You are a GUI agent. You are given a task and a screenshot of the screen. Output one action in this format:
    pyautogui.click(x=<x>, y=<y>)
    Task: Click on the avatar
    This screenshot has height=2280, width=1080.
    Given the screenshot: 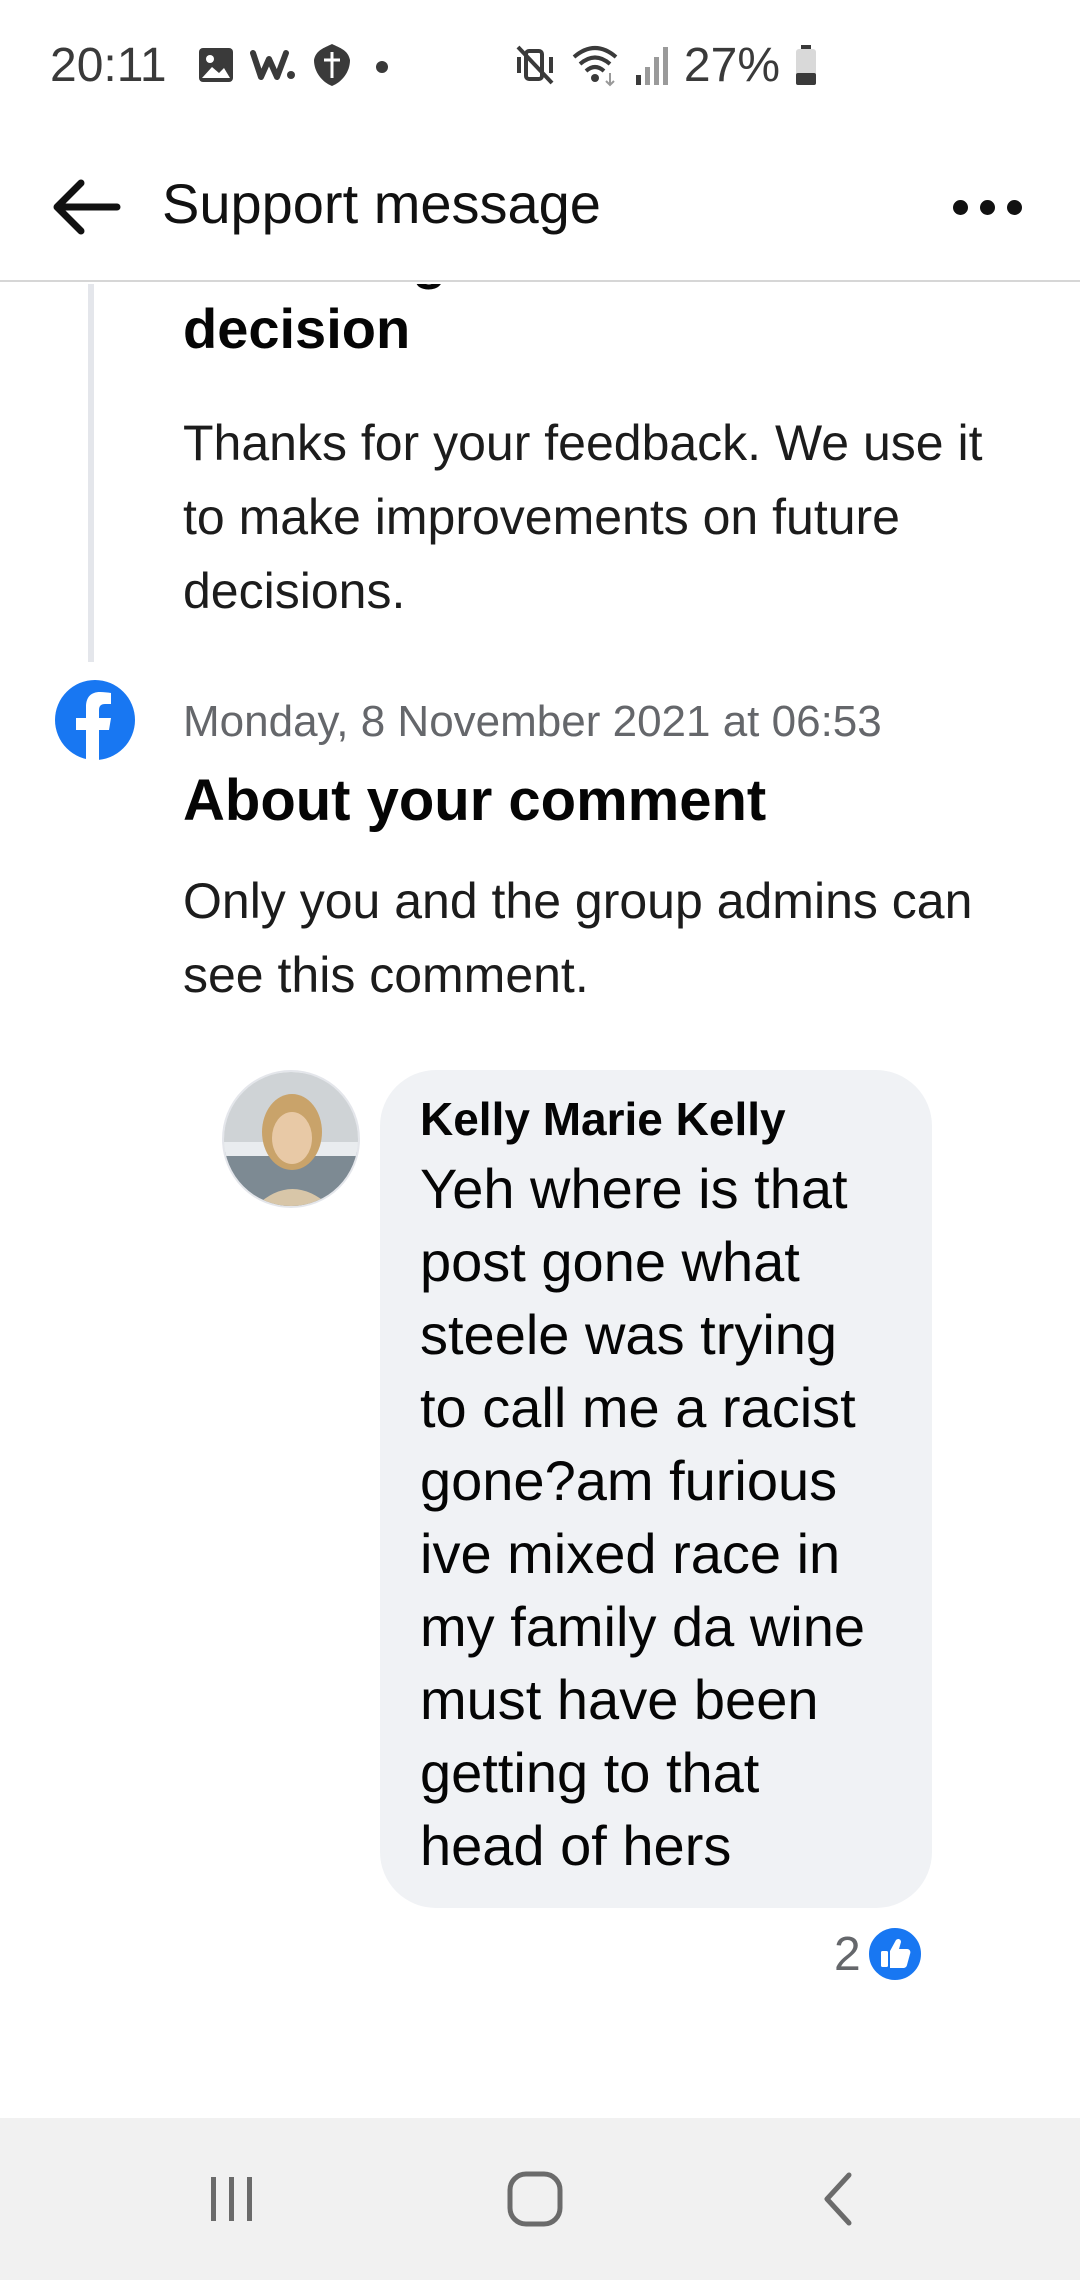 What is the action you would take?
    pyautogui.click(x=291, y=1139)
    